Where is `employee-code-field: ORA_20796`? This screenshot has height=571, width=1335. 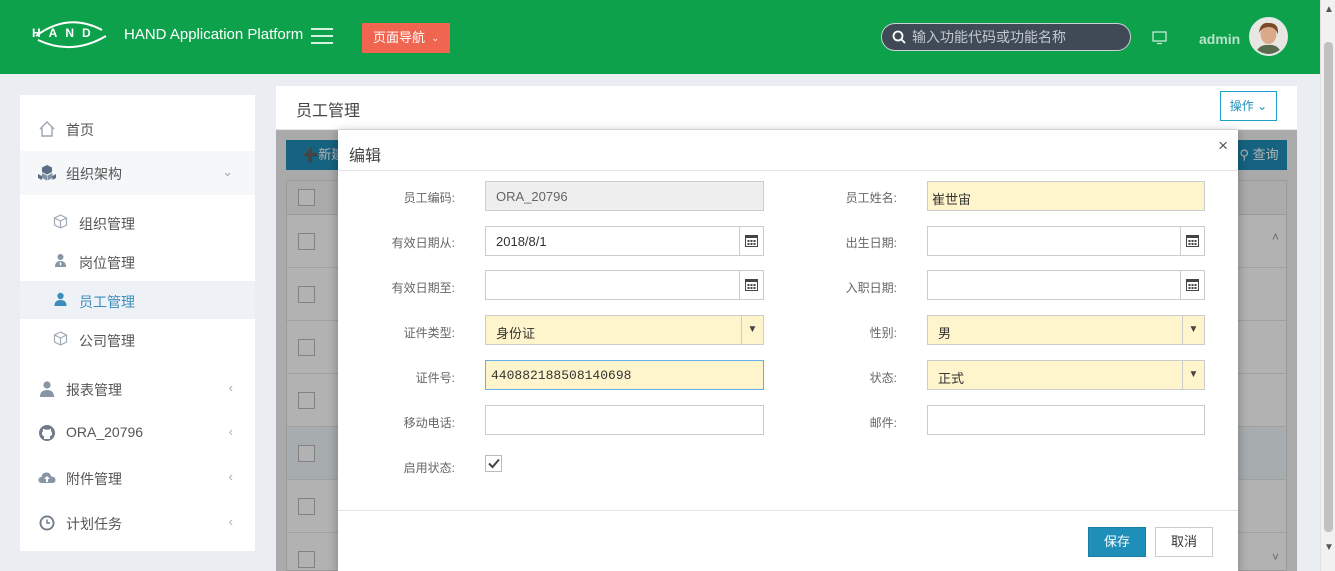
employee-code-field: ORA_20796 is located at coordinates (624, 196).